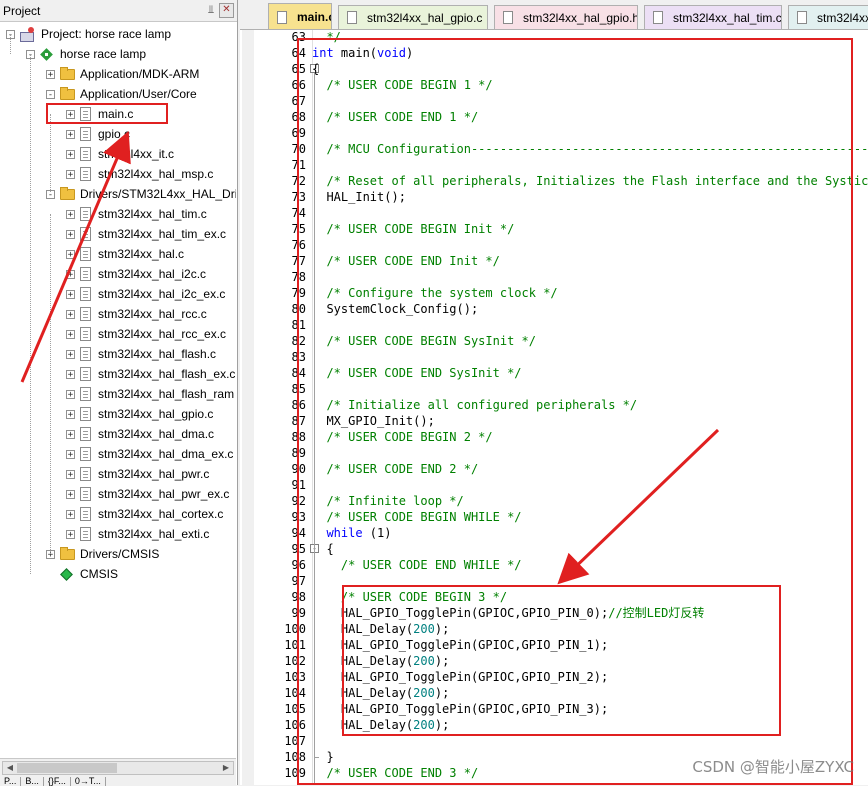  What do you see at coordinates (136, 274) in the screenshot?
I see `tree-item-stm32l4xx-hal-i2c-c: + stm32l4xx_hal_i2c.c` at bounding box center [136, 274].